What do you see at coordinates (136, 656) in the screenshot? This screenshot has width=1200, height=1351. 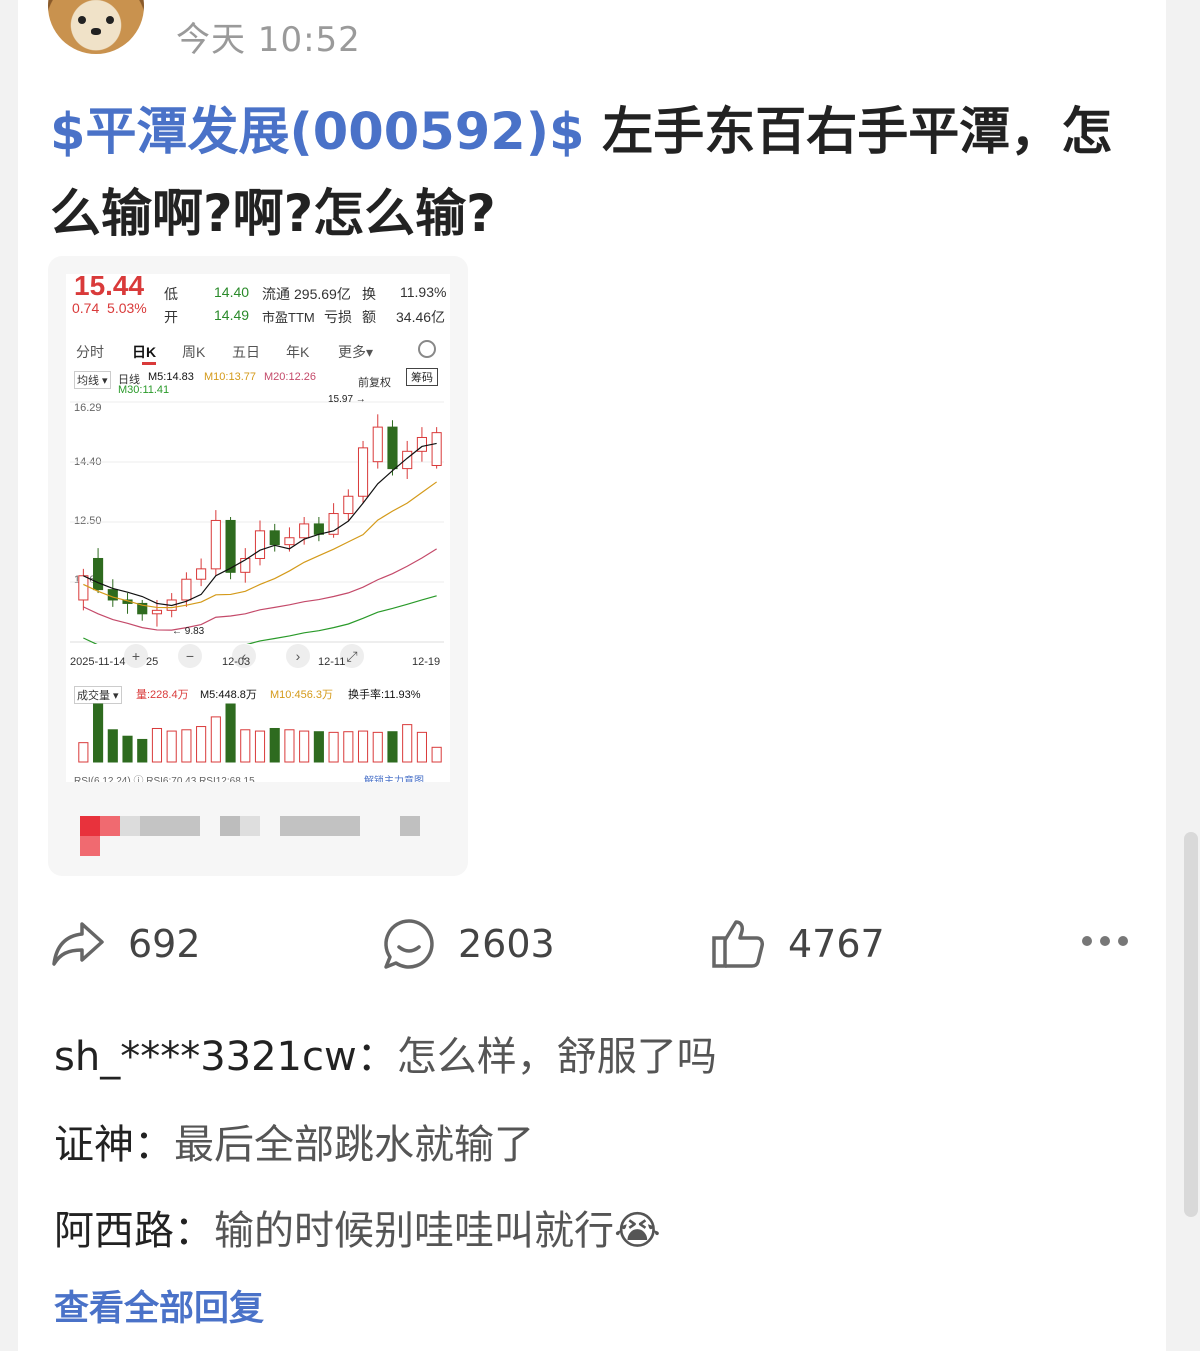 I see `zoom-in-icon: +` at bounding box center [136, 656].